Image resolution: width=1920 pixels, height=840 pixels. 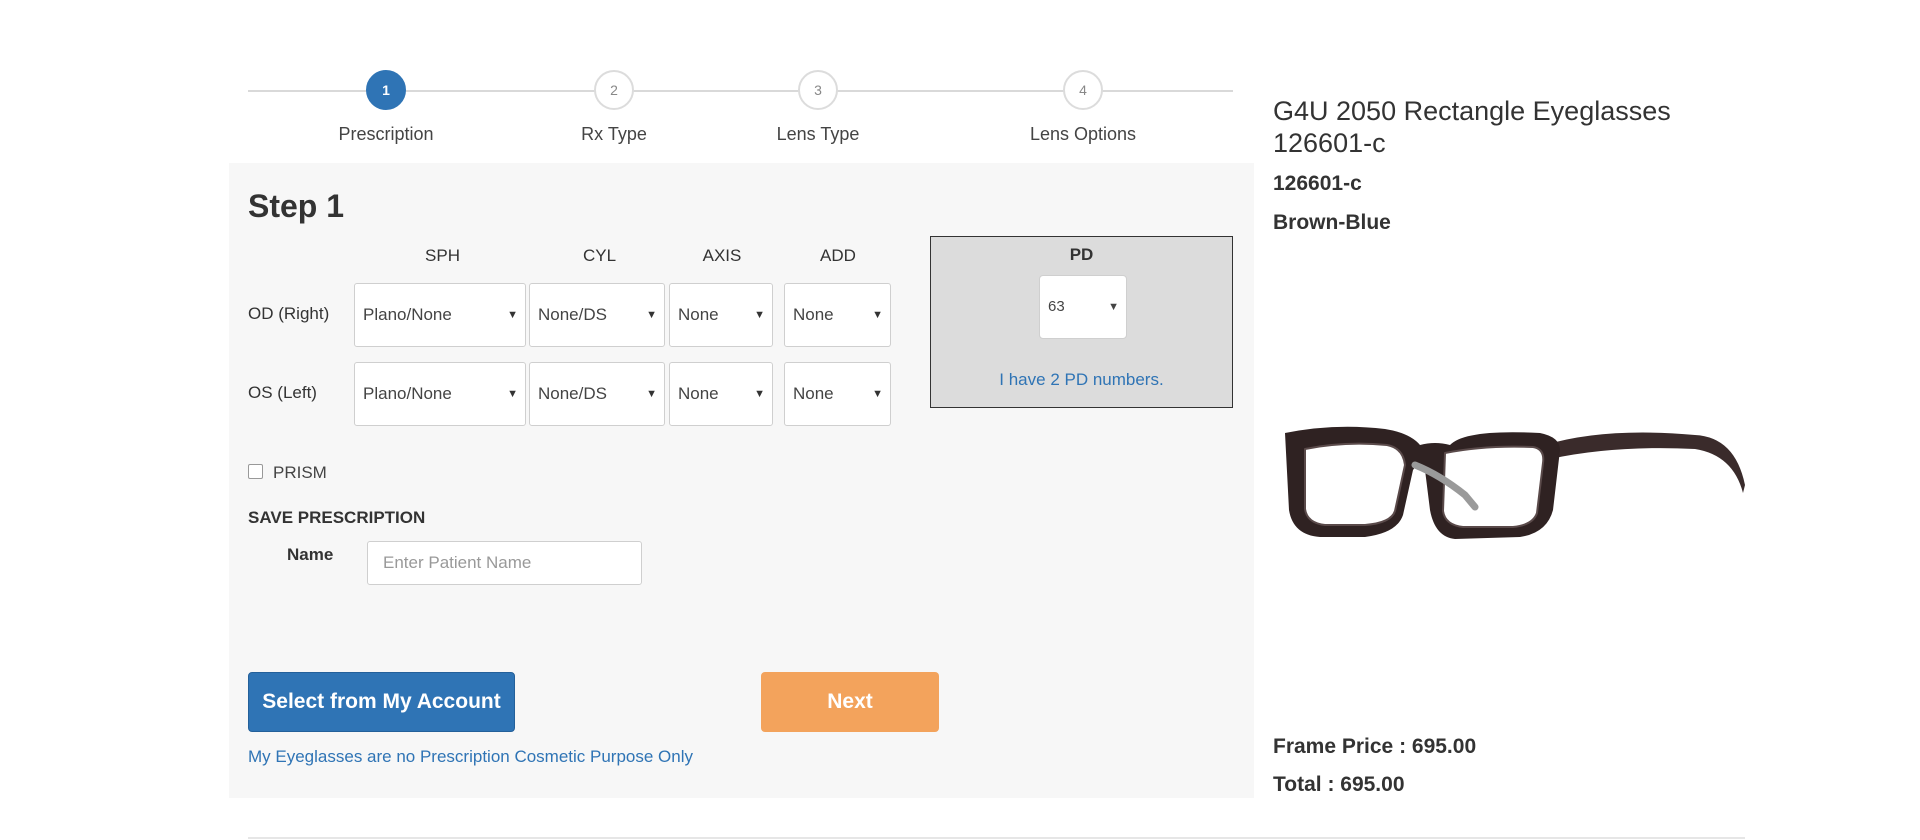 What do you see at coordinates (1083, 307) in the screenshot?
I see `pd-select: 63 ▼` at bounding box center [1083, 307].